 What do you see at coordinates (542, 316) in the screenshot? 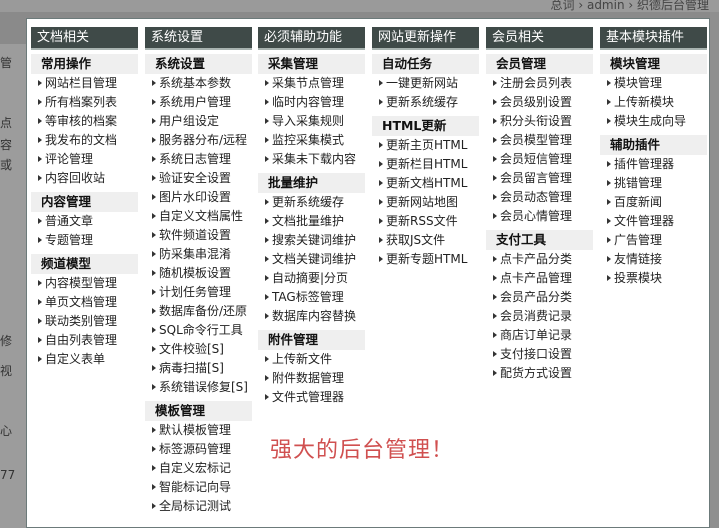
I see `menu-item-link: 会员消费记录` at bounding box center [542, 316].